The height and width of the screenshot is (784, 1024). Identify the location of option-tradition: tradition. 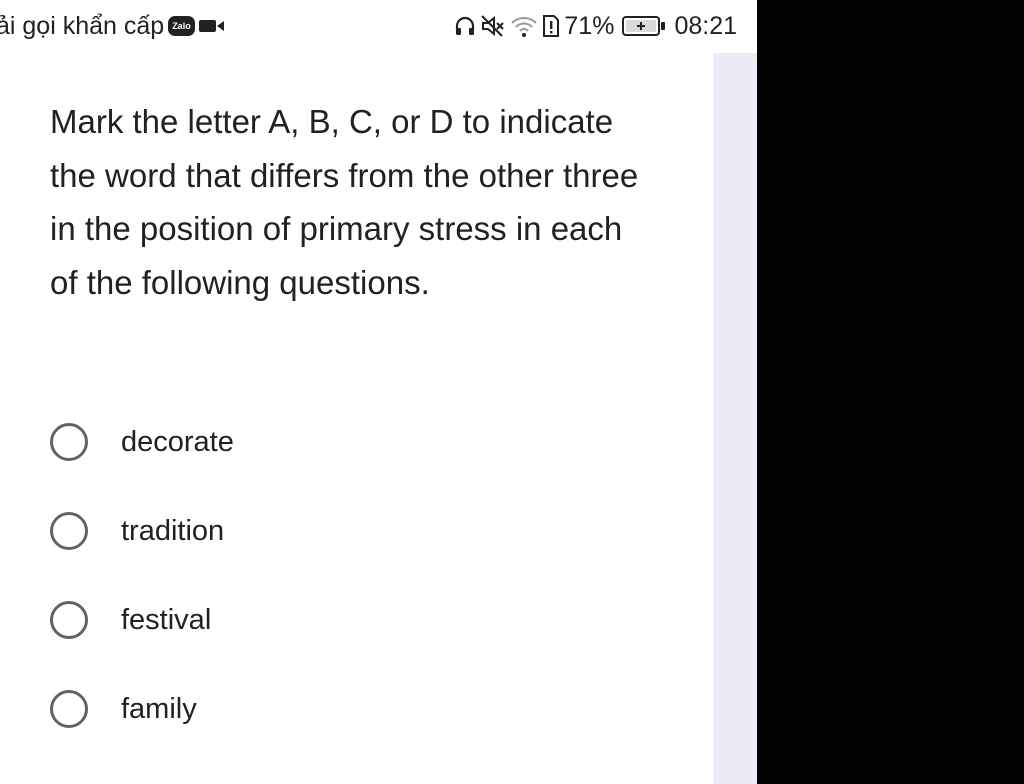
(142, 531).